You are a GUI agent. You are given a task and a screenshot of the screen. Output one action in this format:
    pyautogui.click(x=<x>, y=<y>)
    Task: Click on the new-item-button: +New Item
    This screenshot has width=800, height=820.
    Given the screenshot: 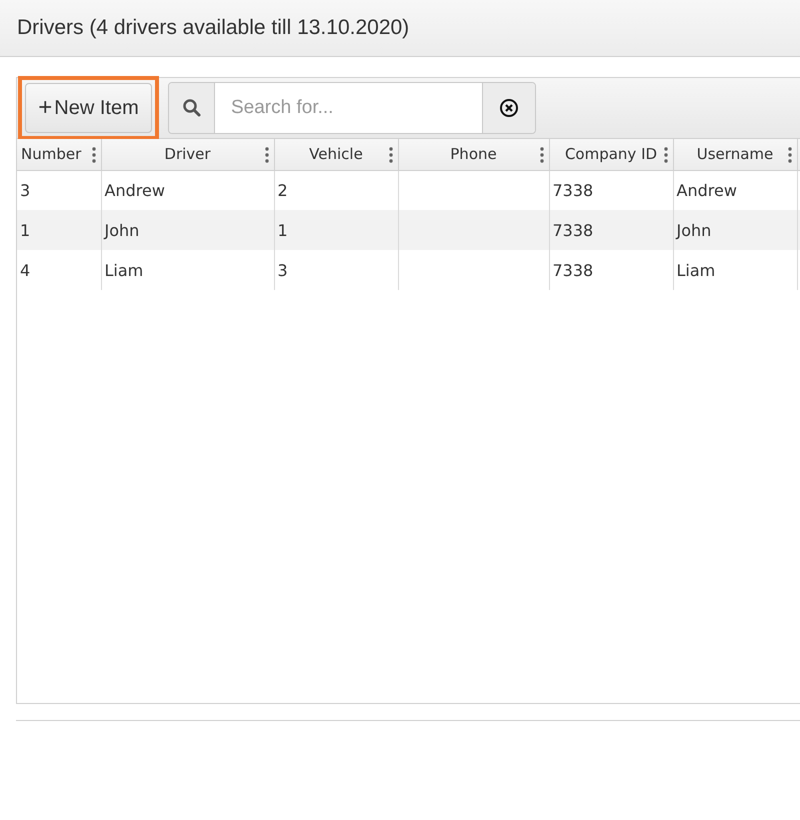 What is the action you would take?
    pyautogui.click(x=88, y=108)
    